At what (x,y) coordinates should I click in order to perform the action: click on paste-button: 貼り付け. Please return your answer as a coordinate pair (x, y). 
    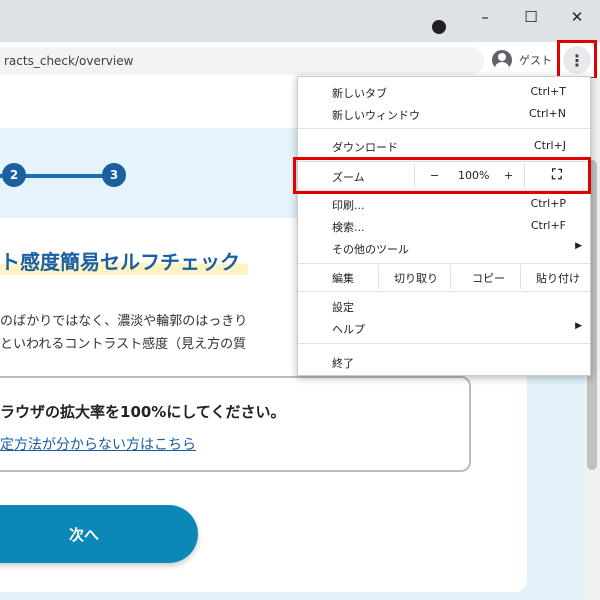
    Looking at the image, I should click on (558, 278).